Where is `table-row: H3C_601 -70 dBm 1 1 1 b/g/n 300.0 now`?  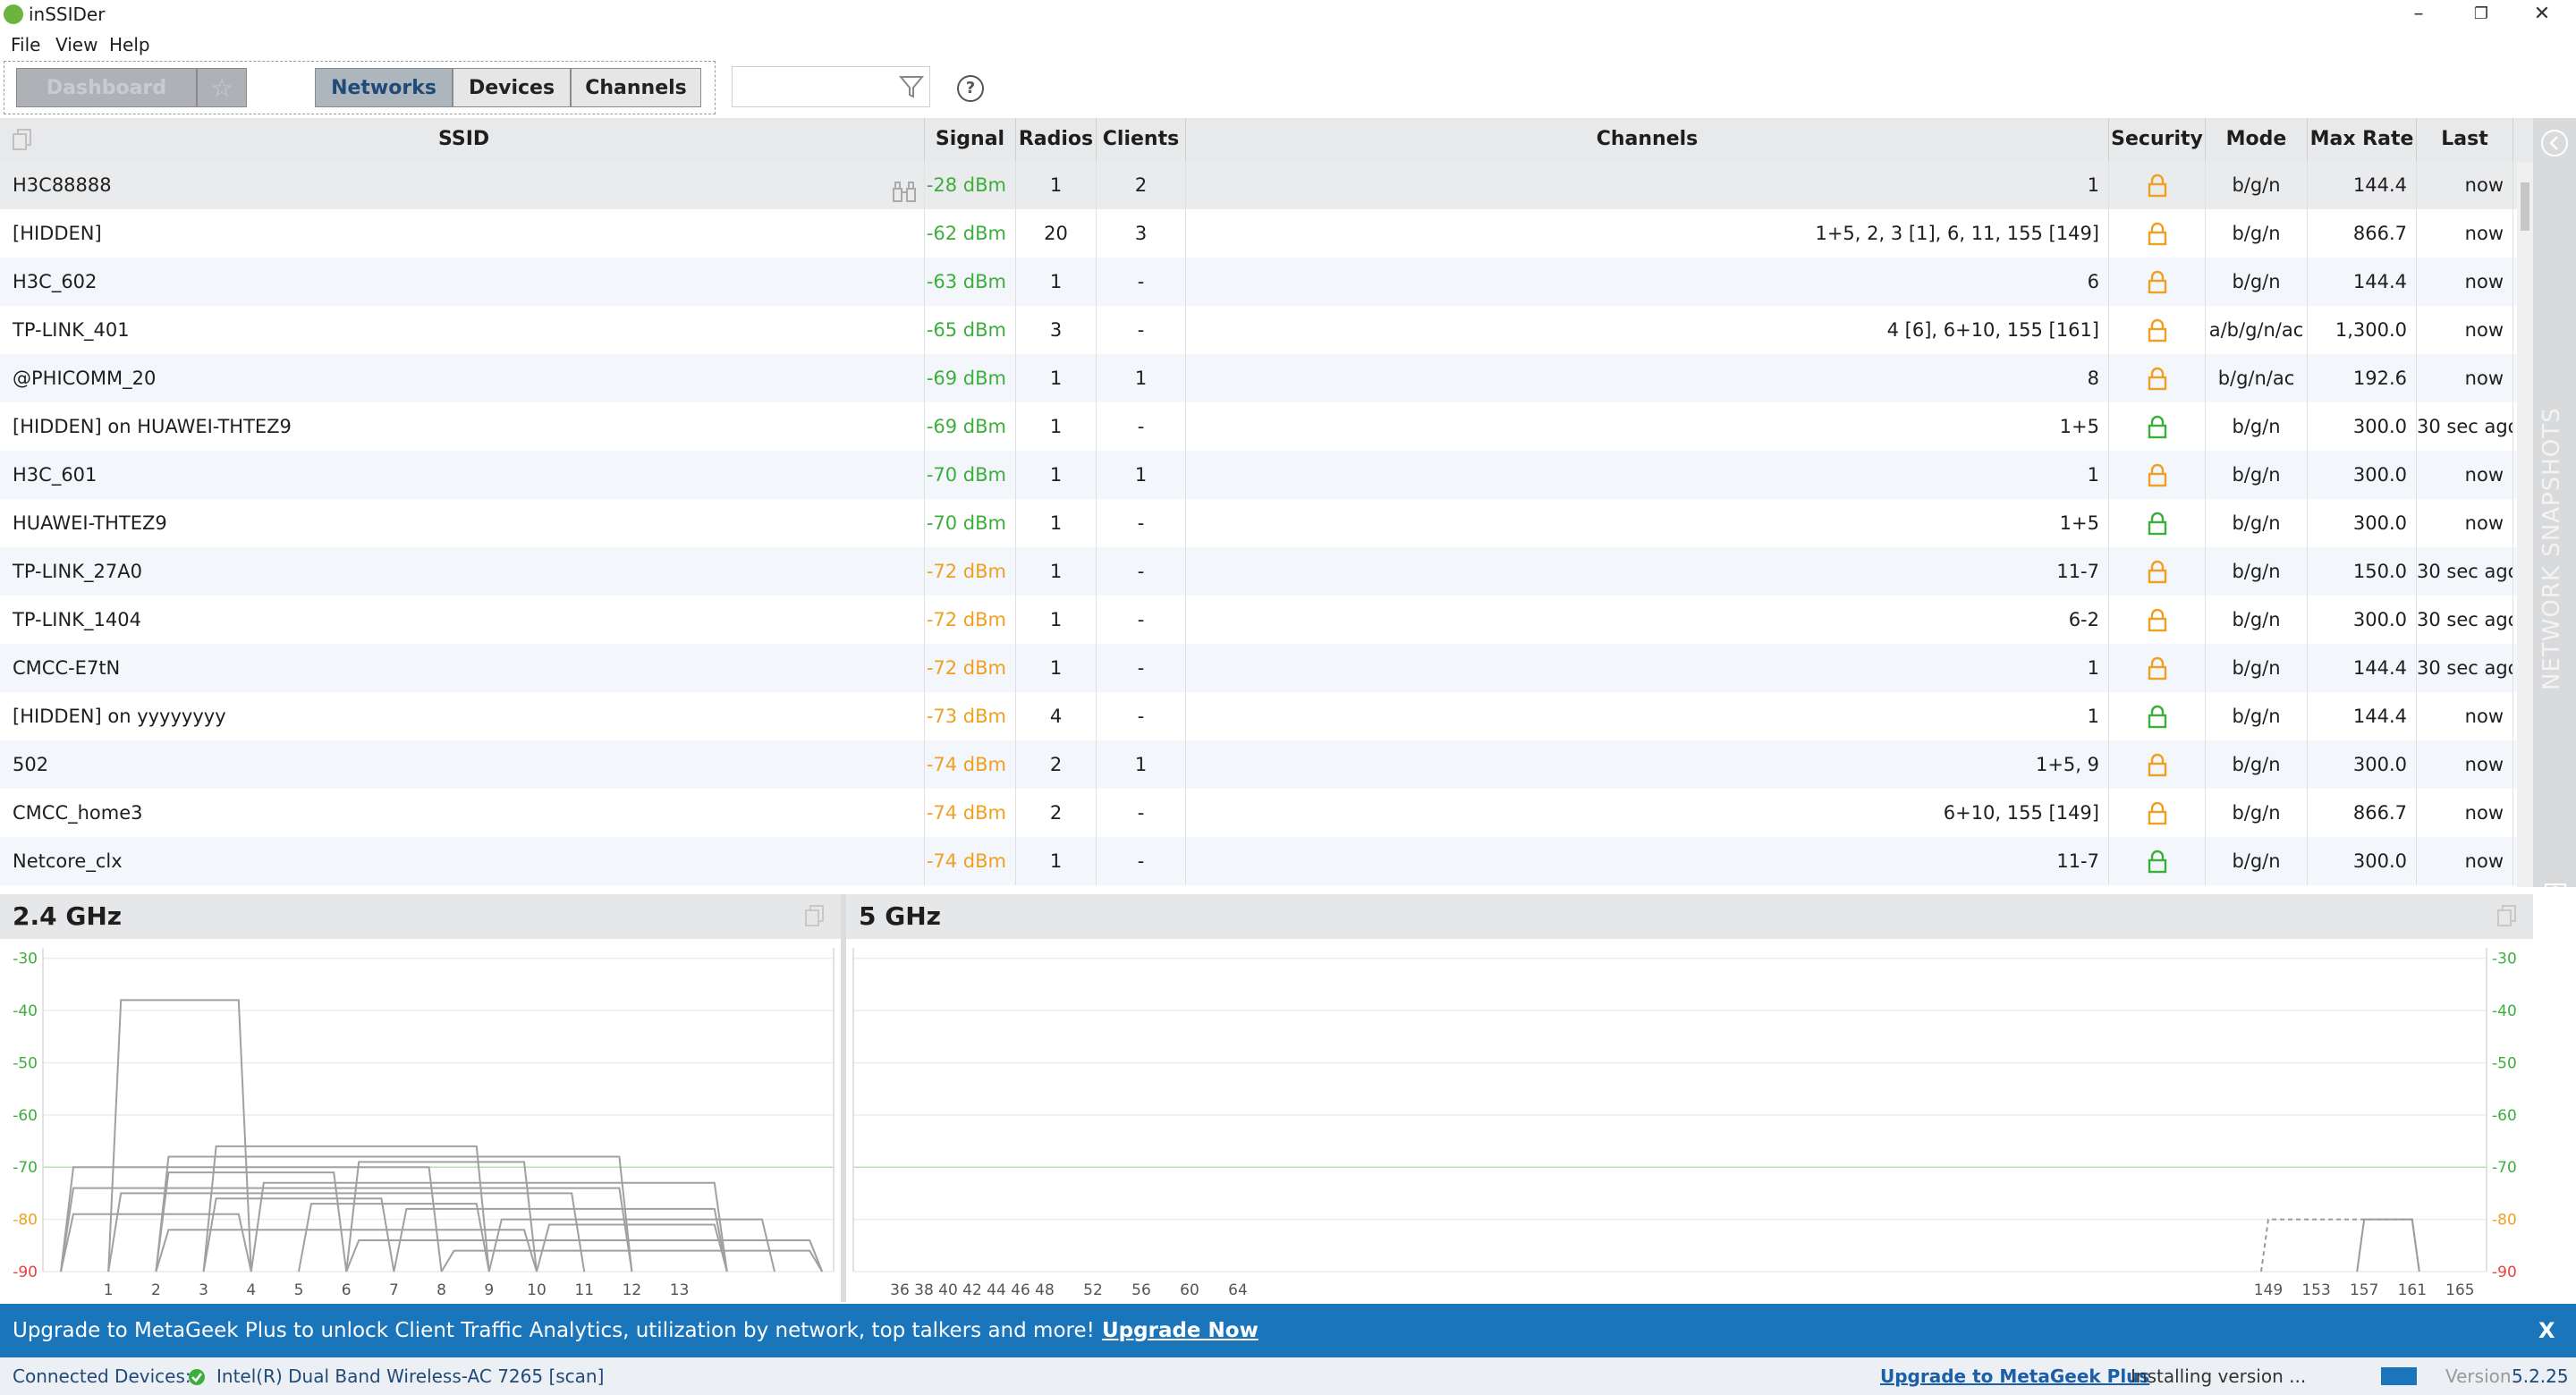
table-row: H3C_601 -70 dBm 1 1 1 b/g/n 300.0 now is located at coordinates (1266, 475).